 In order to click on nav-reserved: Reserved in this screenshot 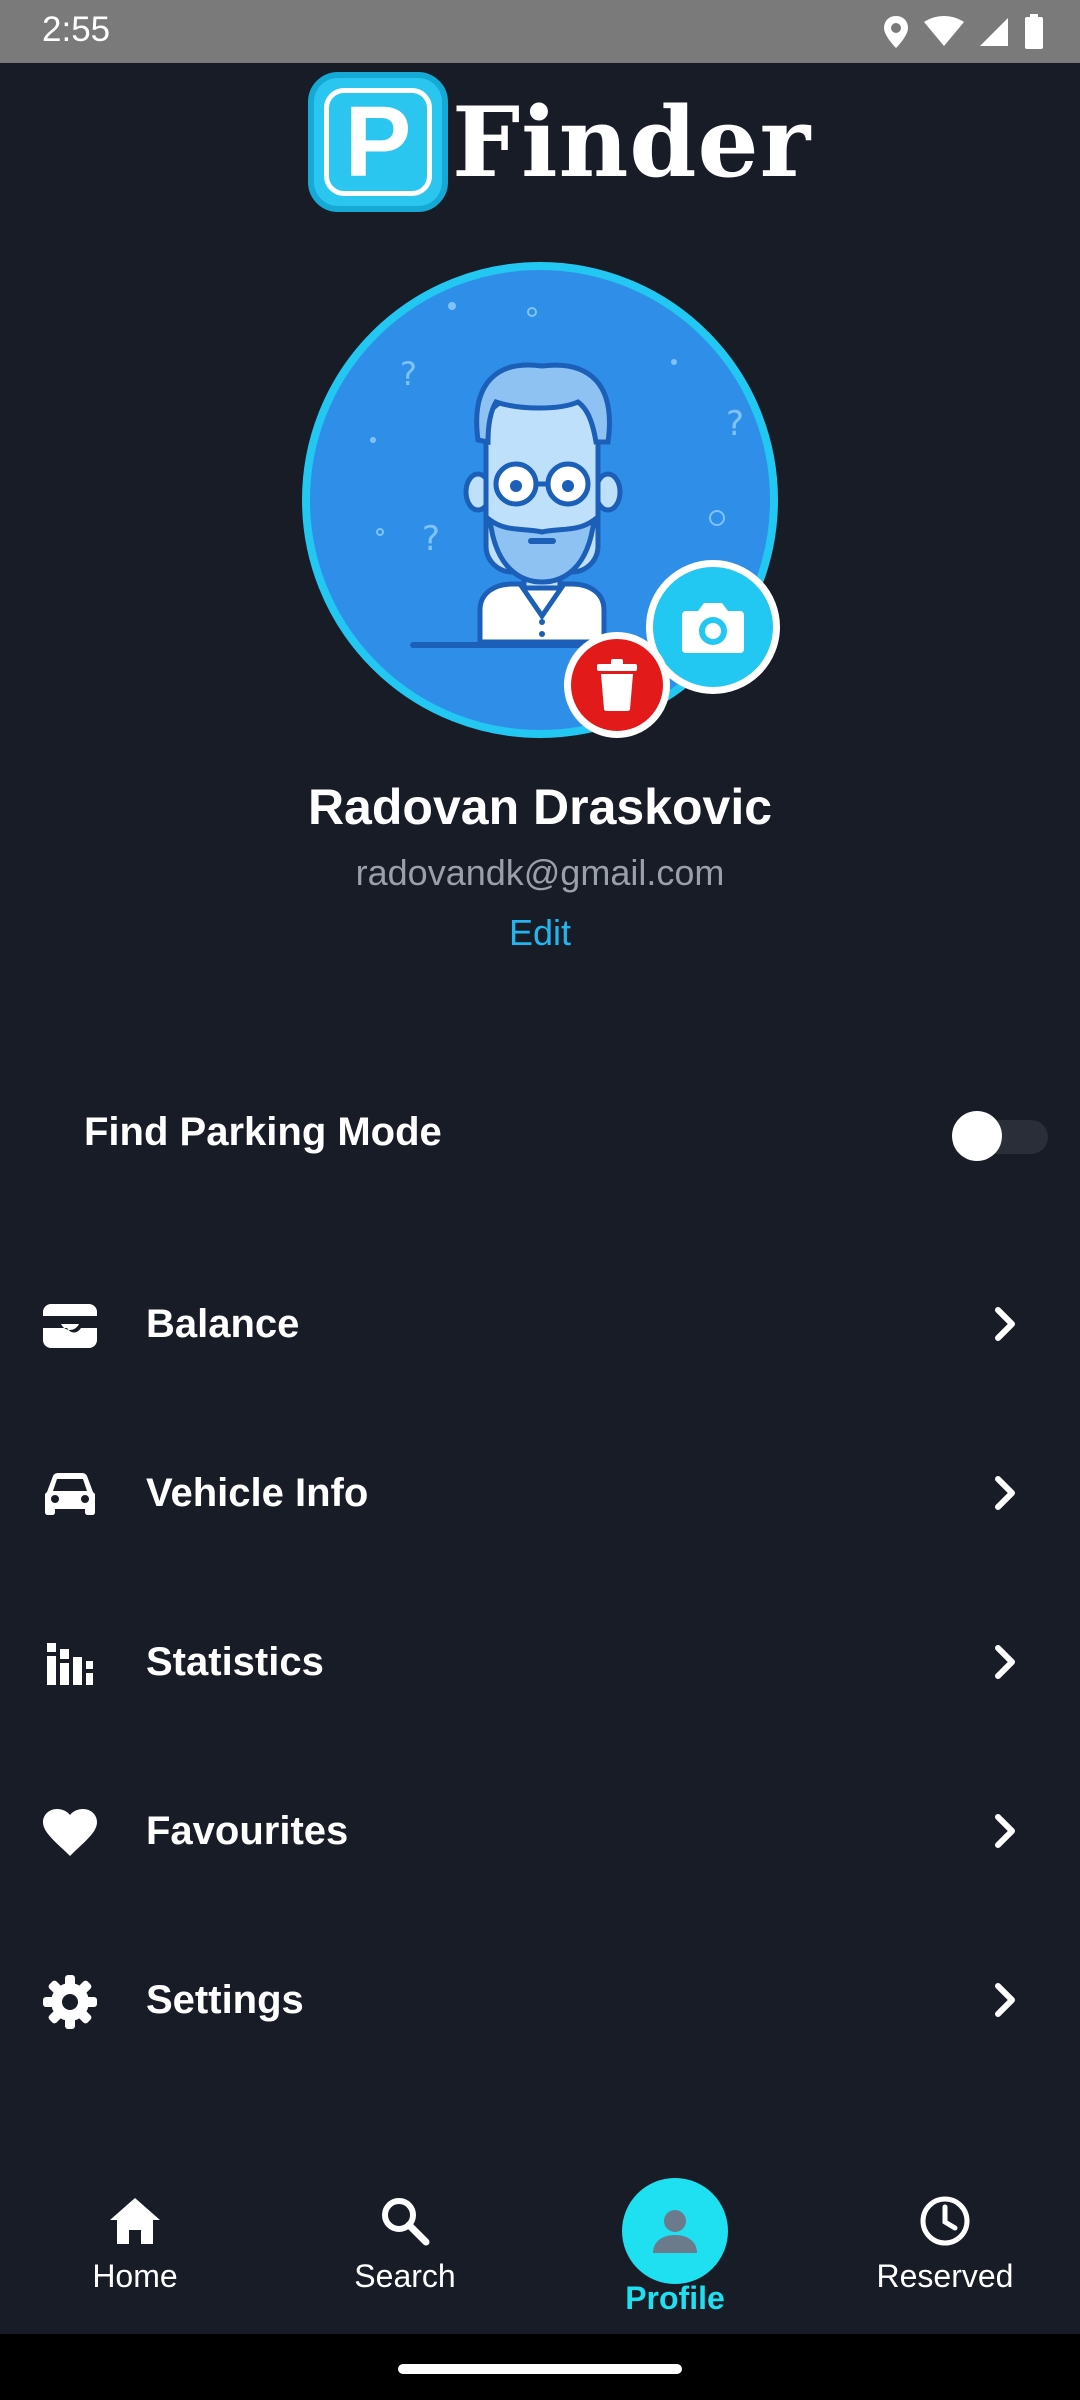, I will do `click(945, 2247)`.